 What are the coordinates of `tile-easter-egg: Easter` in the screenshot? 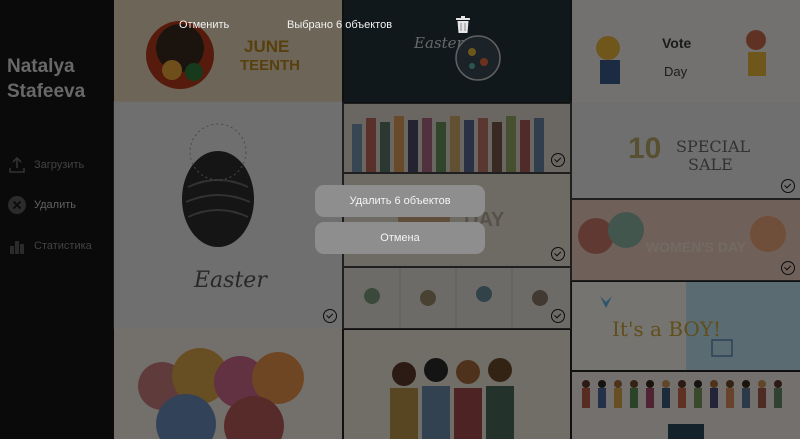 It's located at (228, 215).